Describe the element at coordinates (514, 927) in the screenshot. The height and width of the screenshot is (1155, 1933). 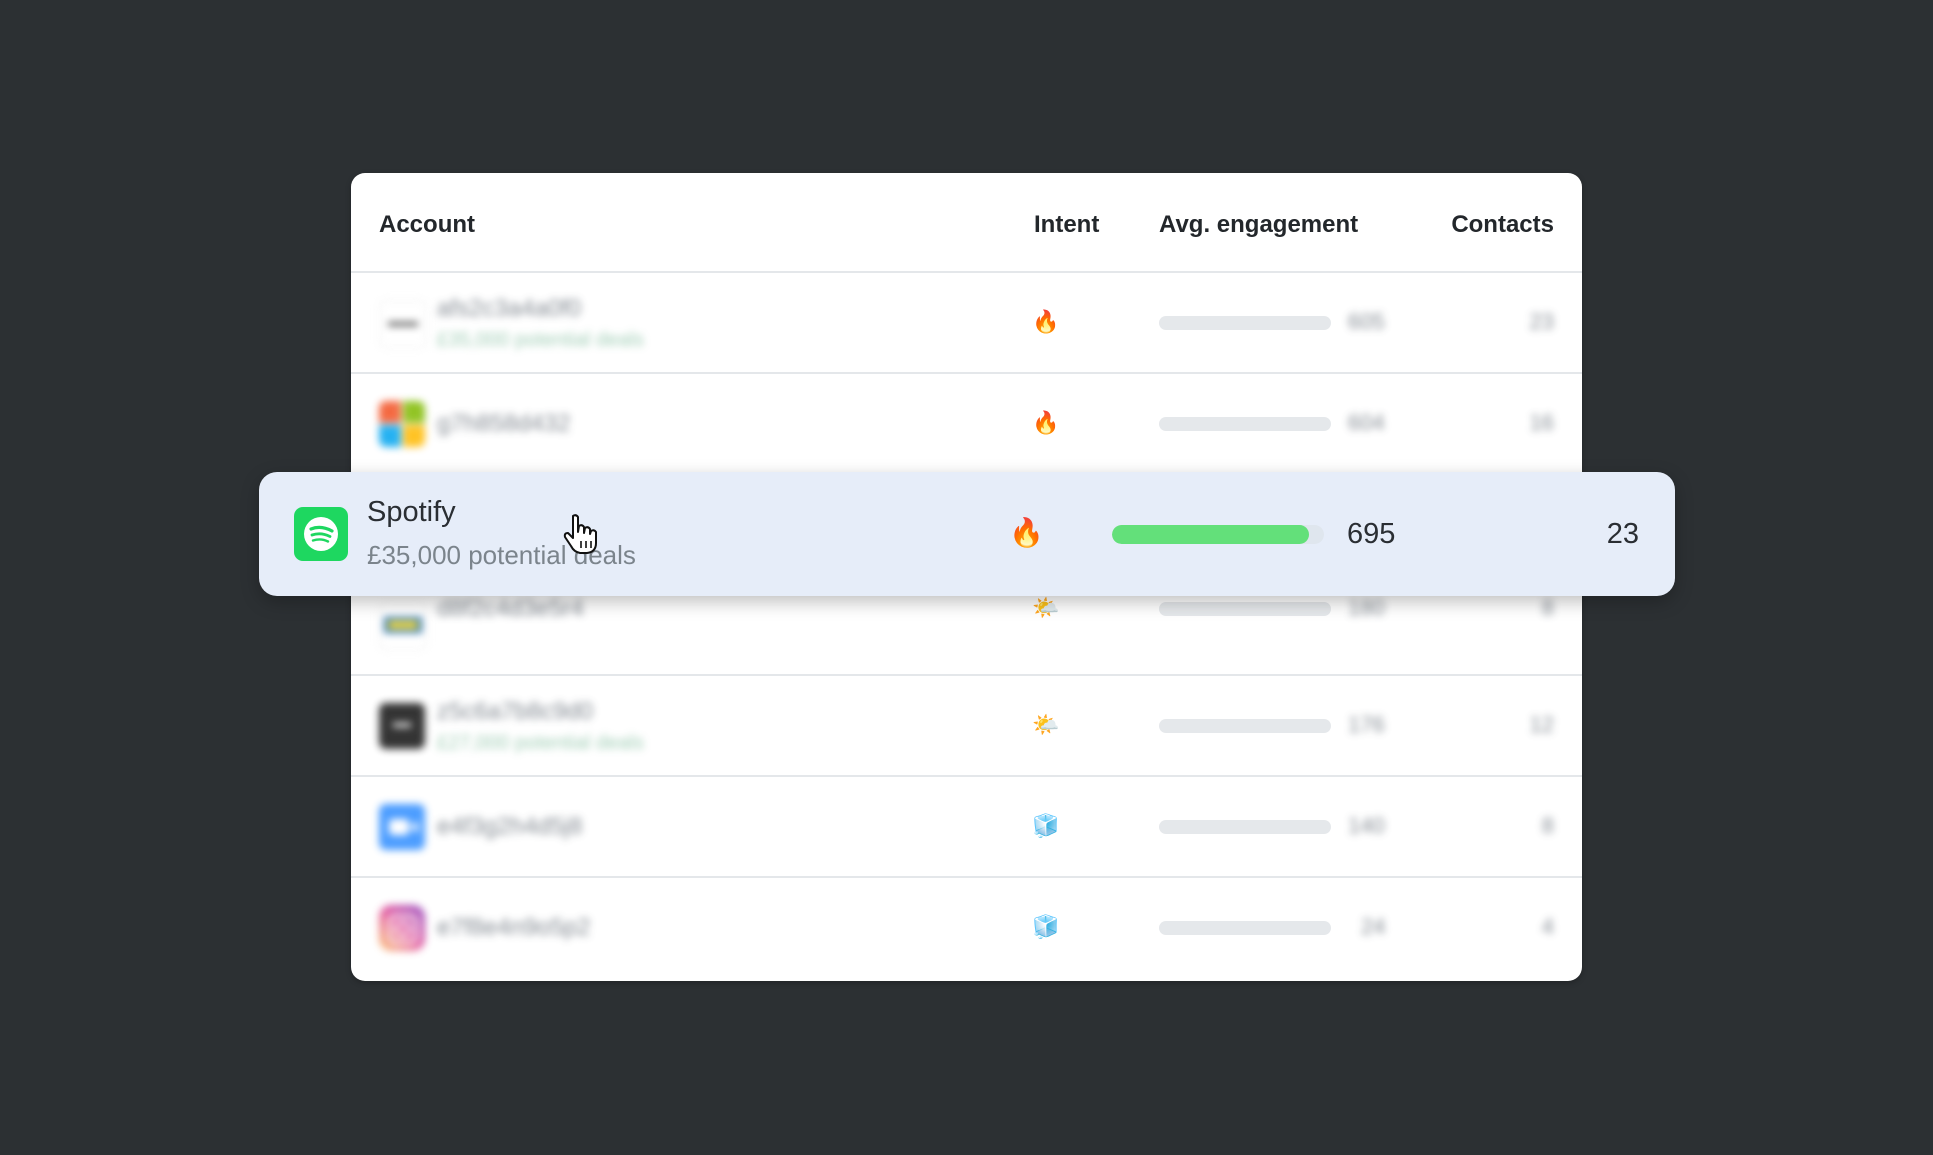
I see `account-name: e7f8e4n9o5p2` at that location.